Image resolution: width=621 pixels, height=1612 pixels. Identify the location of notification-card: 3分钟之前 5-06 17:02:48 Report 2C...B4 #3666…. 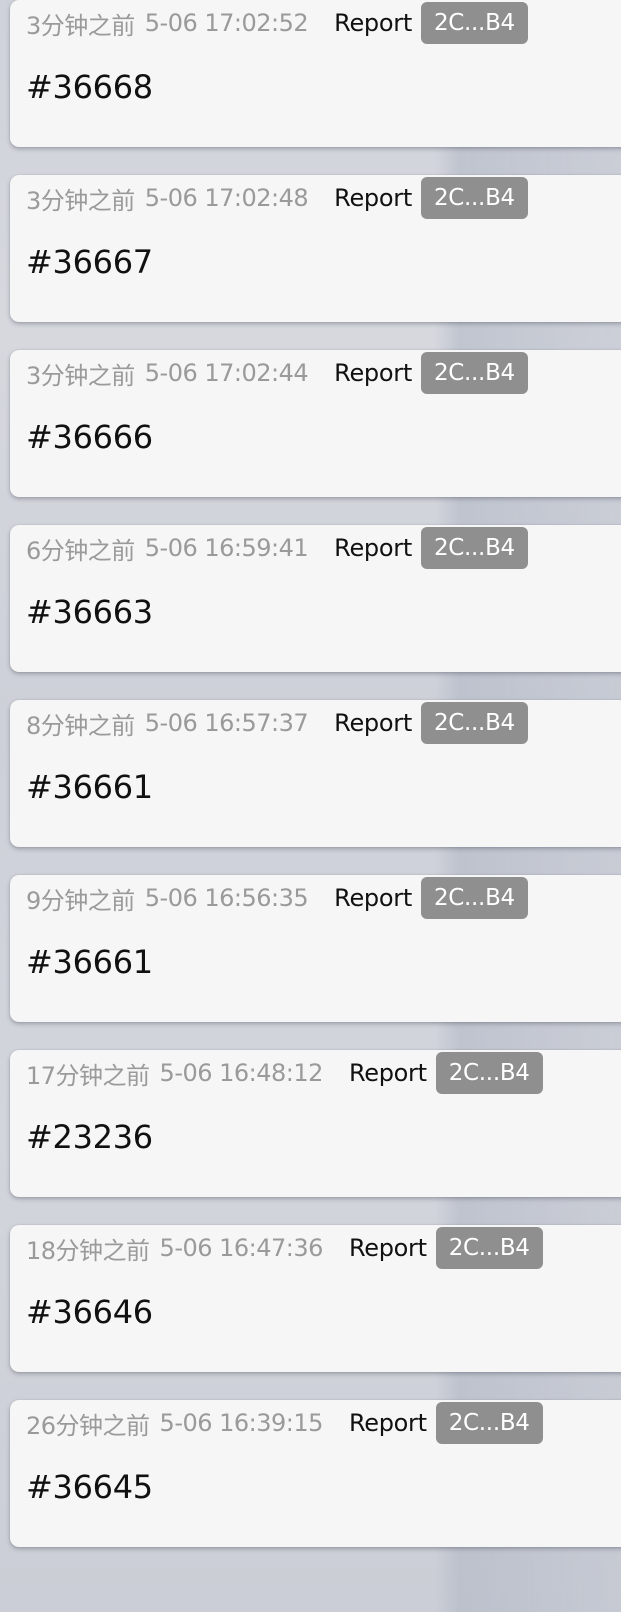
(315, 248).